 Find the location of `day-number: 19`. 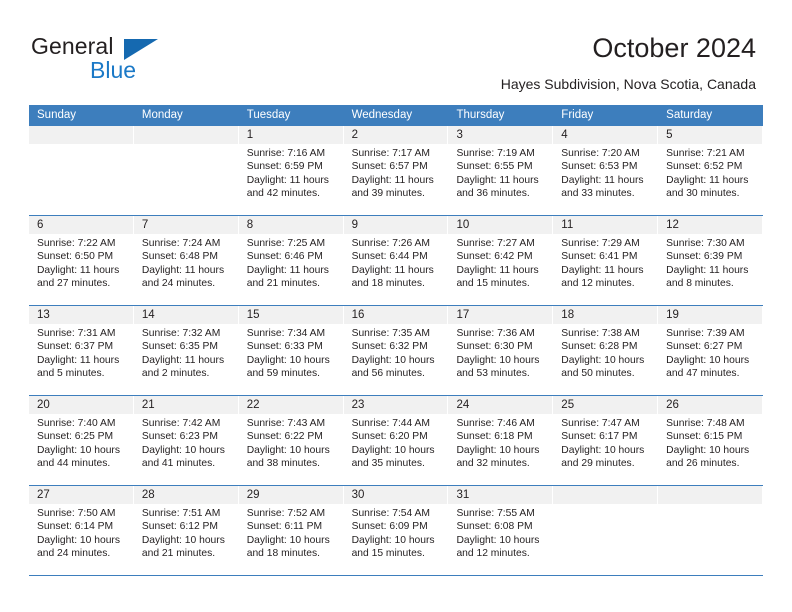

day-number: 19 is located at coordinates (672, 315).